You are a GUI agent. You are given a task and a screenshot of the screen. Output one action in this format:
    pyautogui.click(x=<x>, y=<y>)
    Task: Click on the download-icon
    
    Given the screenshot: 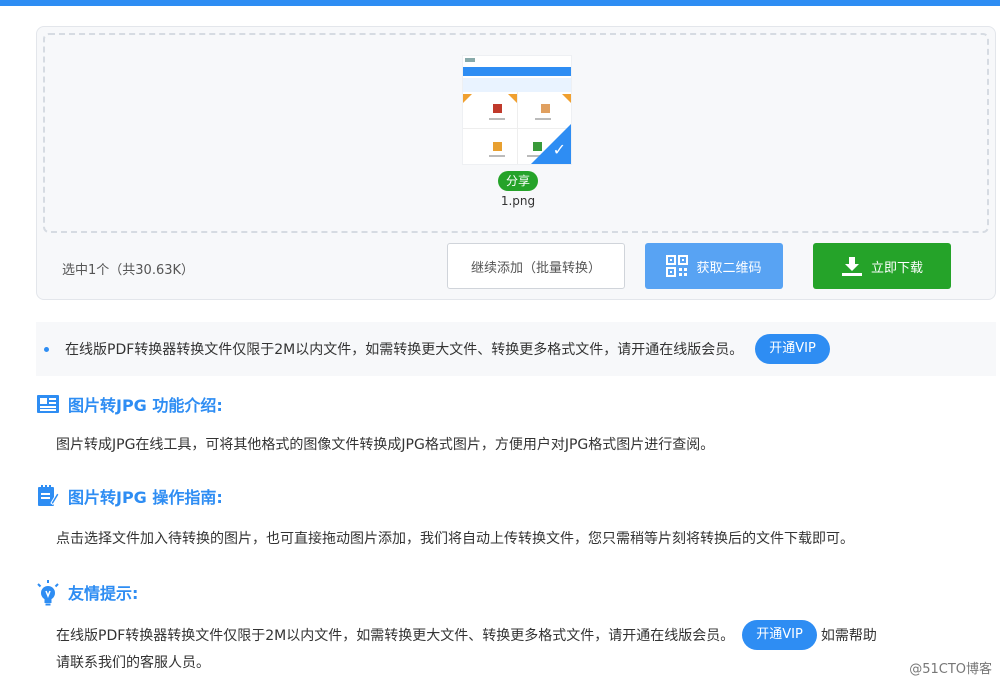 What is the action you would take?
    pyautogui.click(x=852, y=266)
    